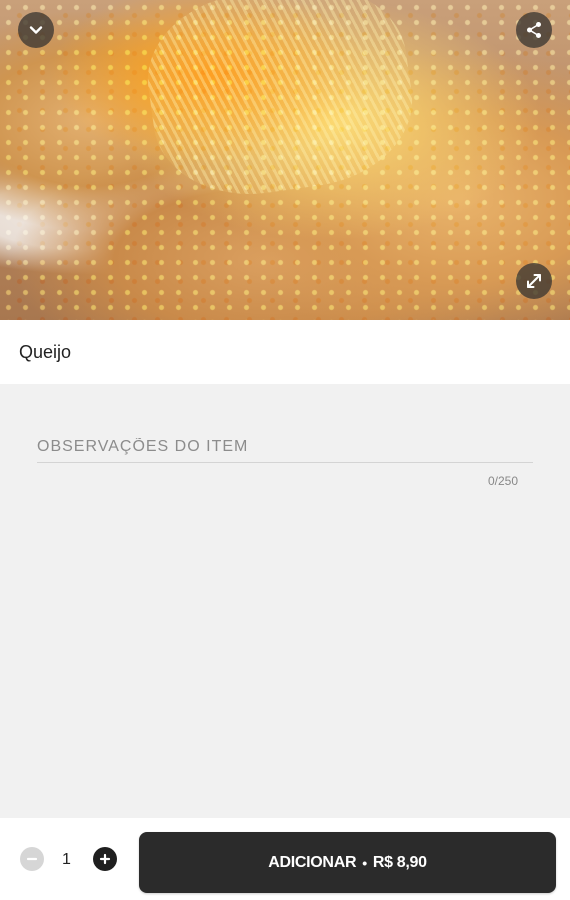 The width and height of the screenshot is (570, 900). What do you see at coordinates (399, 862) in the screenshot?
I see `add-button-price: R$ 8,90` at bounding box center [399, 862].